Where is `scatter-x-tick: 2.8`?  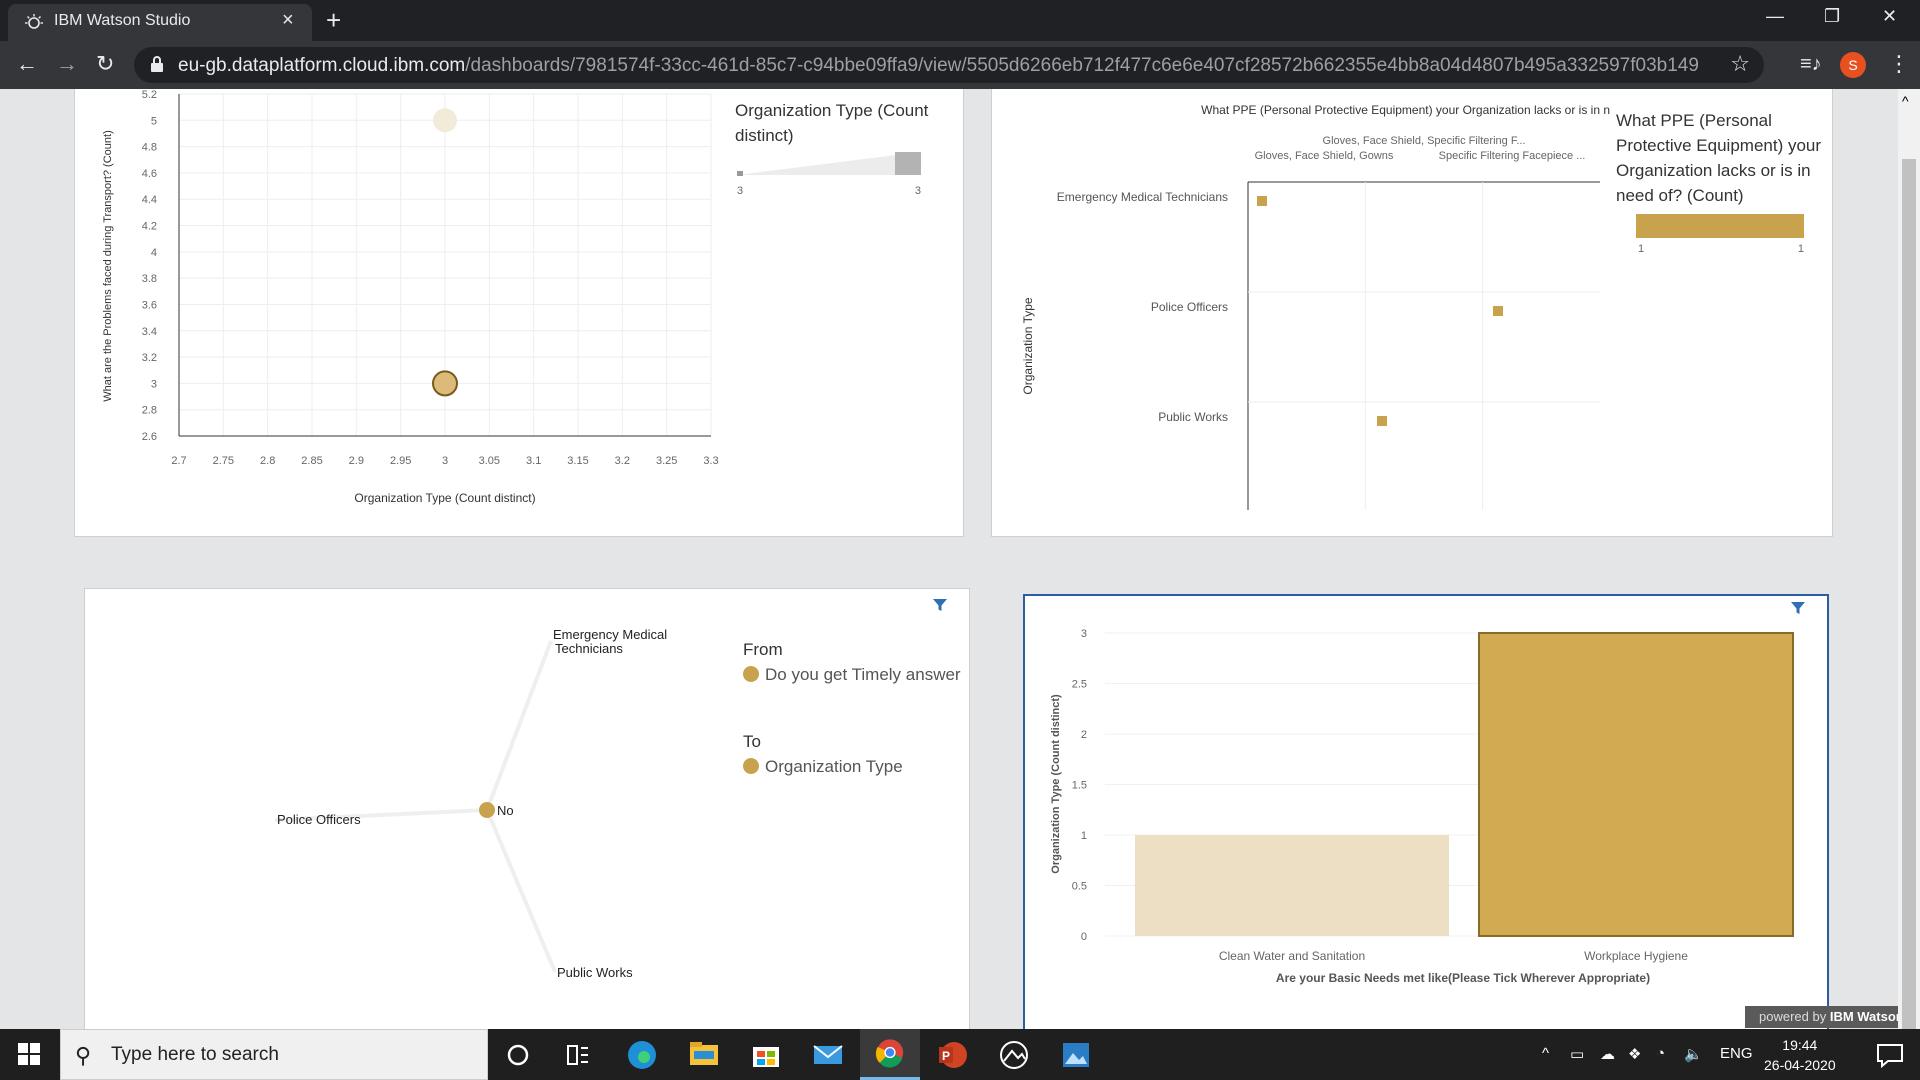 scatter-x-tick: 2.8 is located at coordinates (267, 461).